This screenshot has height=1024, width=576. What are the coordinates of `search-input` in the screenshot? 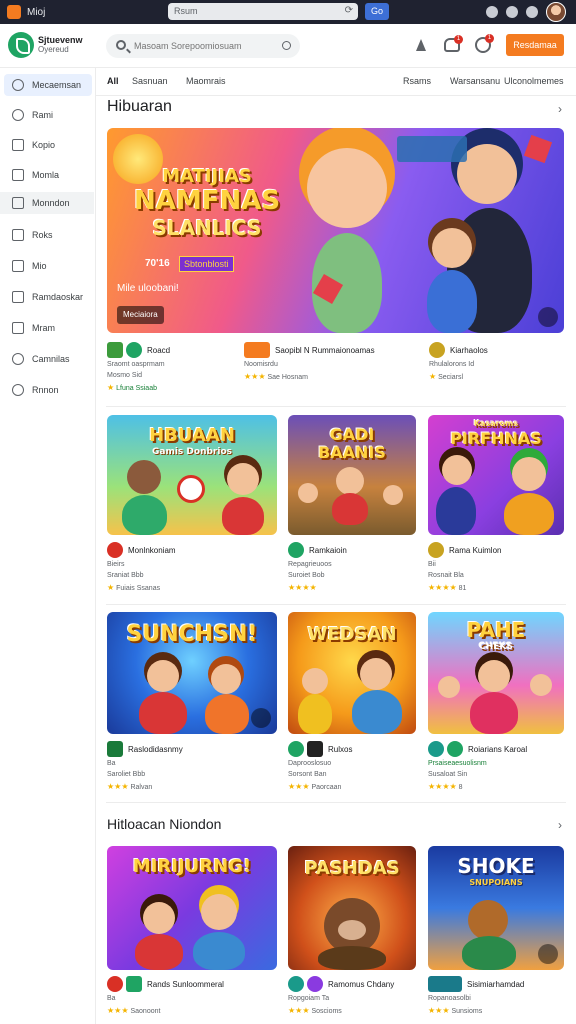 It's located at (204, 46).